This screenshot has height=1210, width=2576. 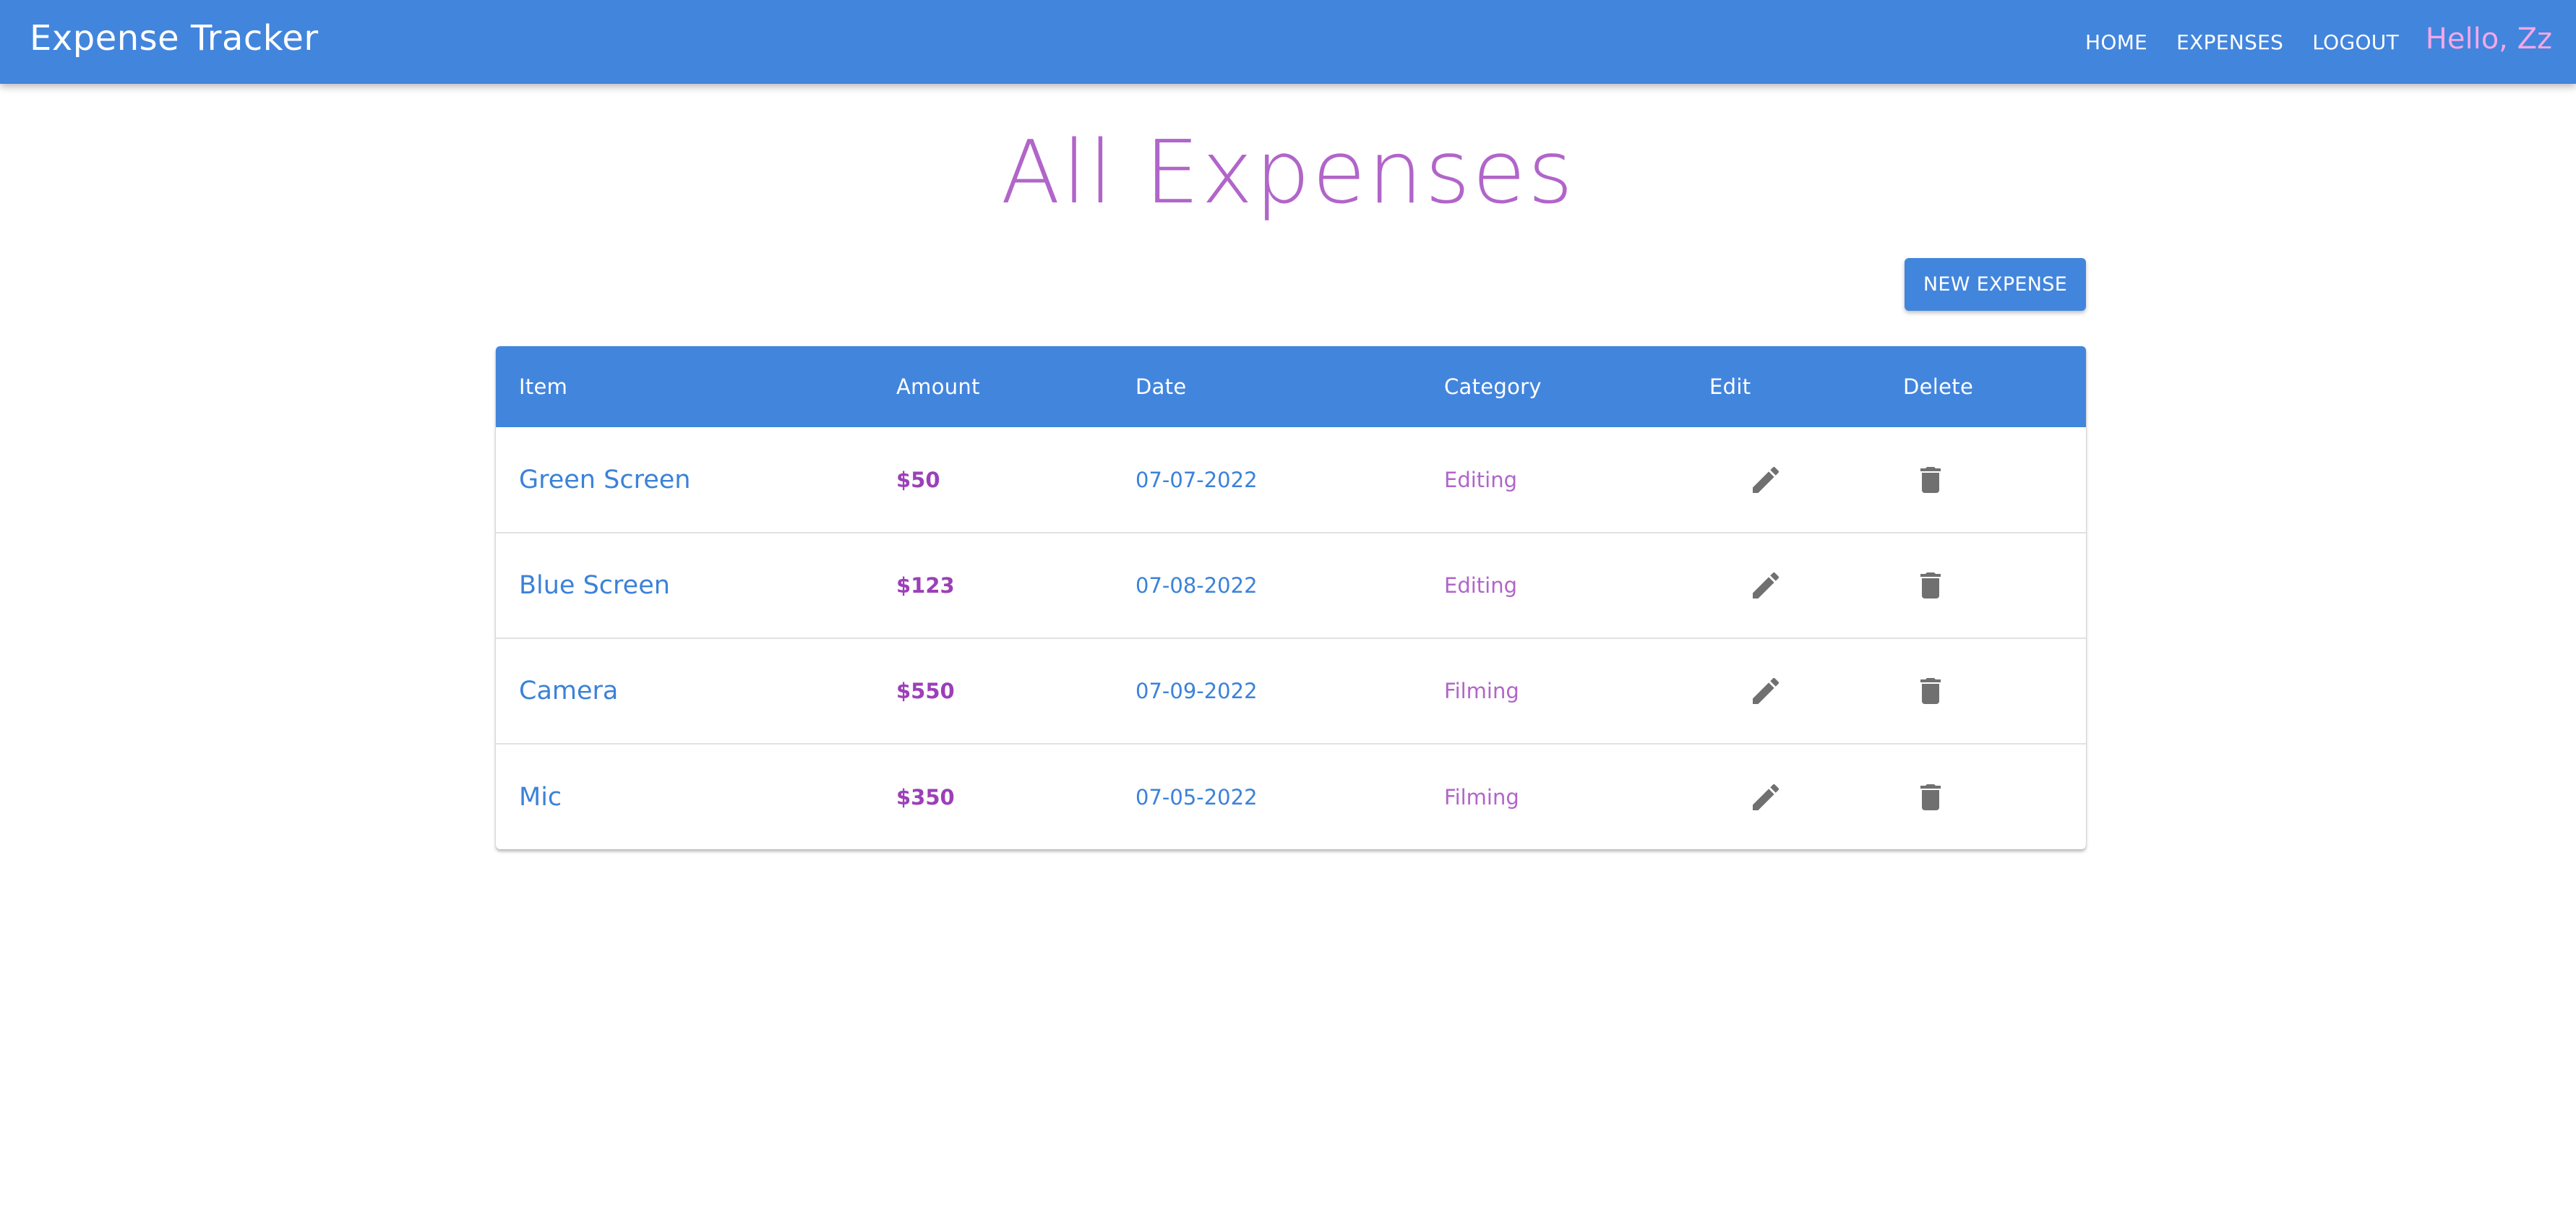 I want to click on table-row: Green Screen $50 07-07-2022 Editing, so click(x=1291, y=480).